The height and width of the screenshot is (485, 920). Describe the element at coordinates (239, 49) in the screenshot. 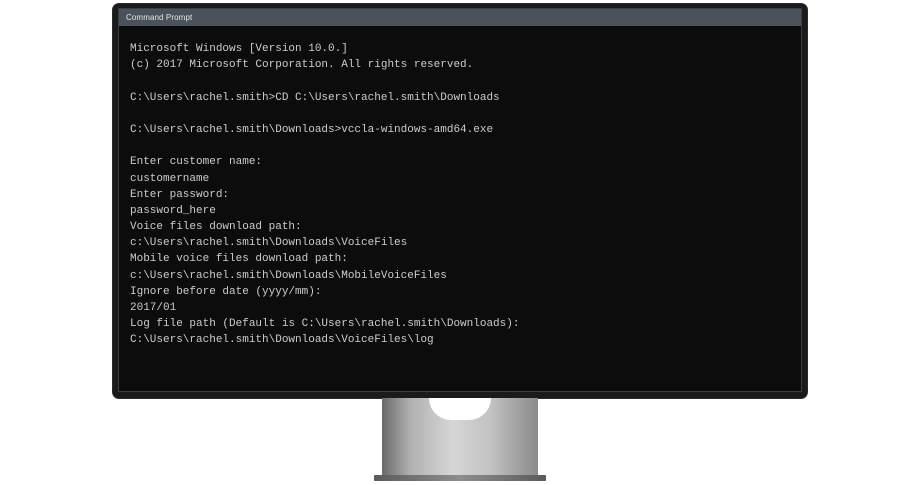

I see `console-line: Microsoft Windows [Version 10.0.]` at that location.